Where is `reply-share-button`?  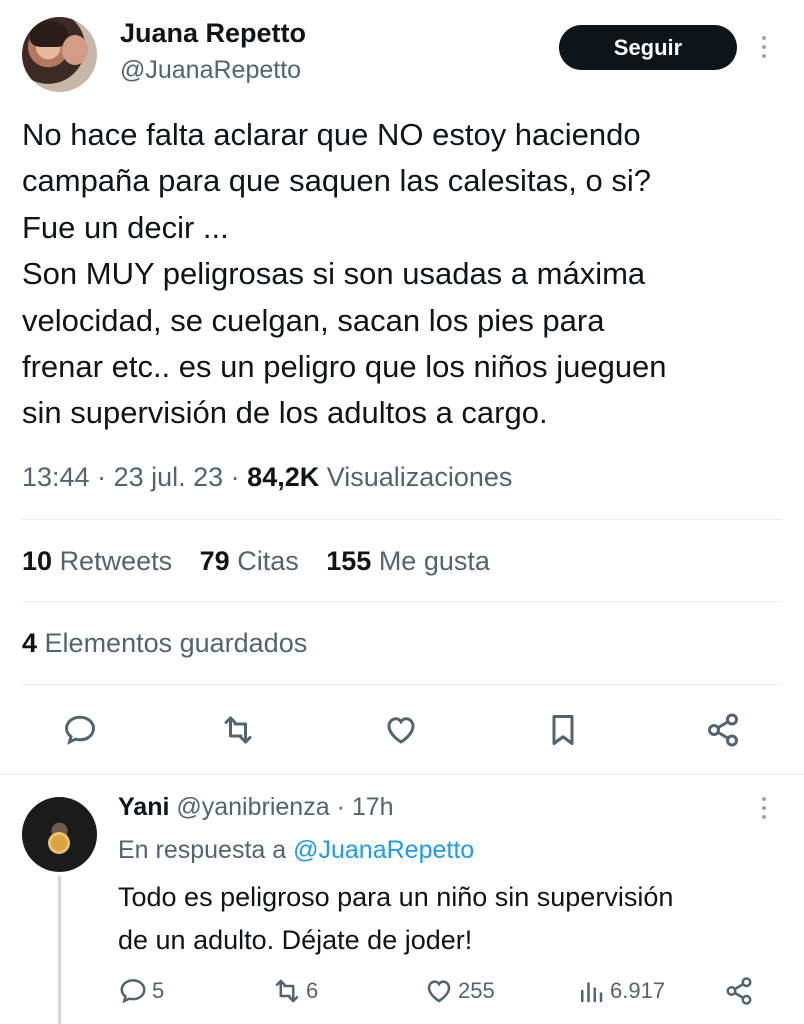
reply-share-button is located at coordinates (741, 991).